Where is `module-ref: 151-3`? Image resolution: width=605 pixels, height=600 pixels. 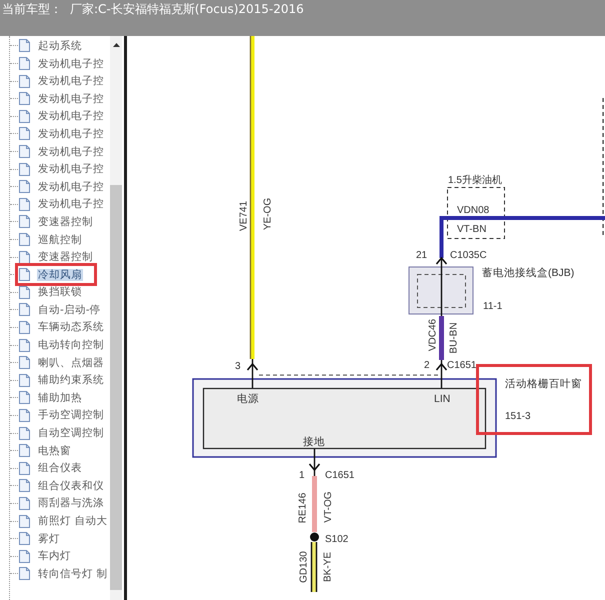
module-ref: 151-3 is located at coordinates (518, 416).